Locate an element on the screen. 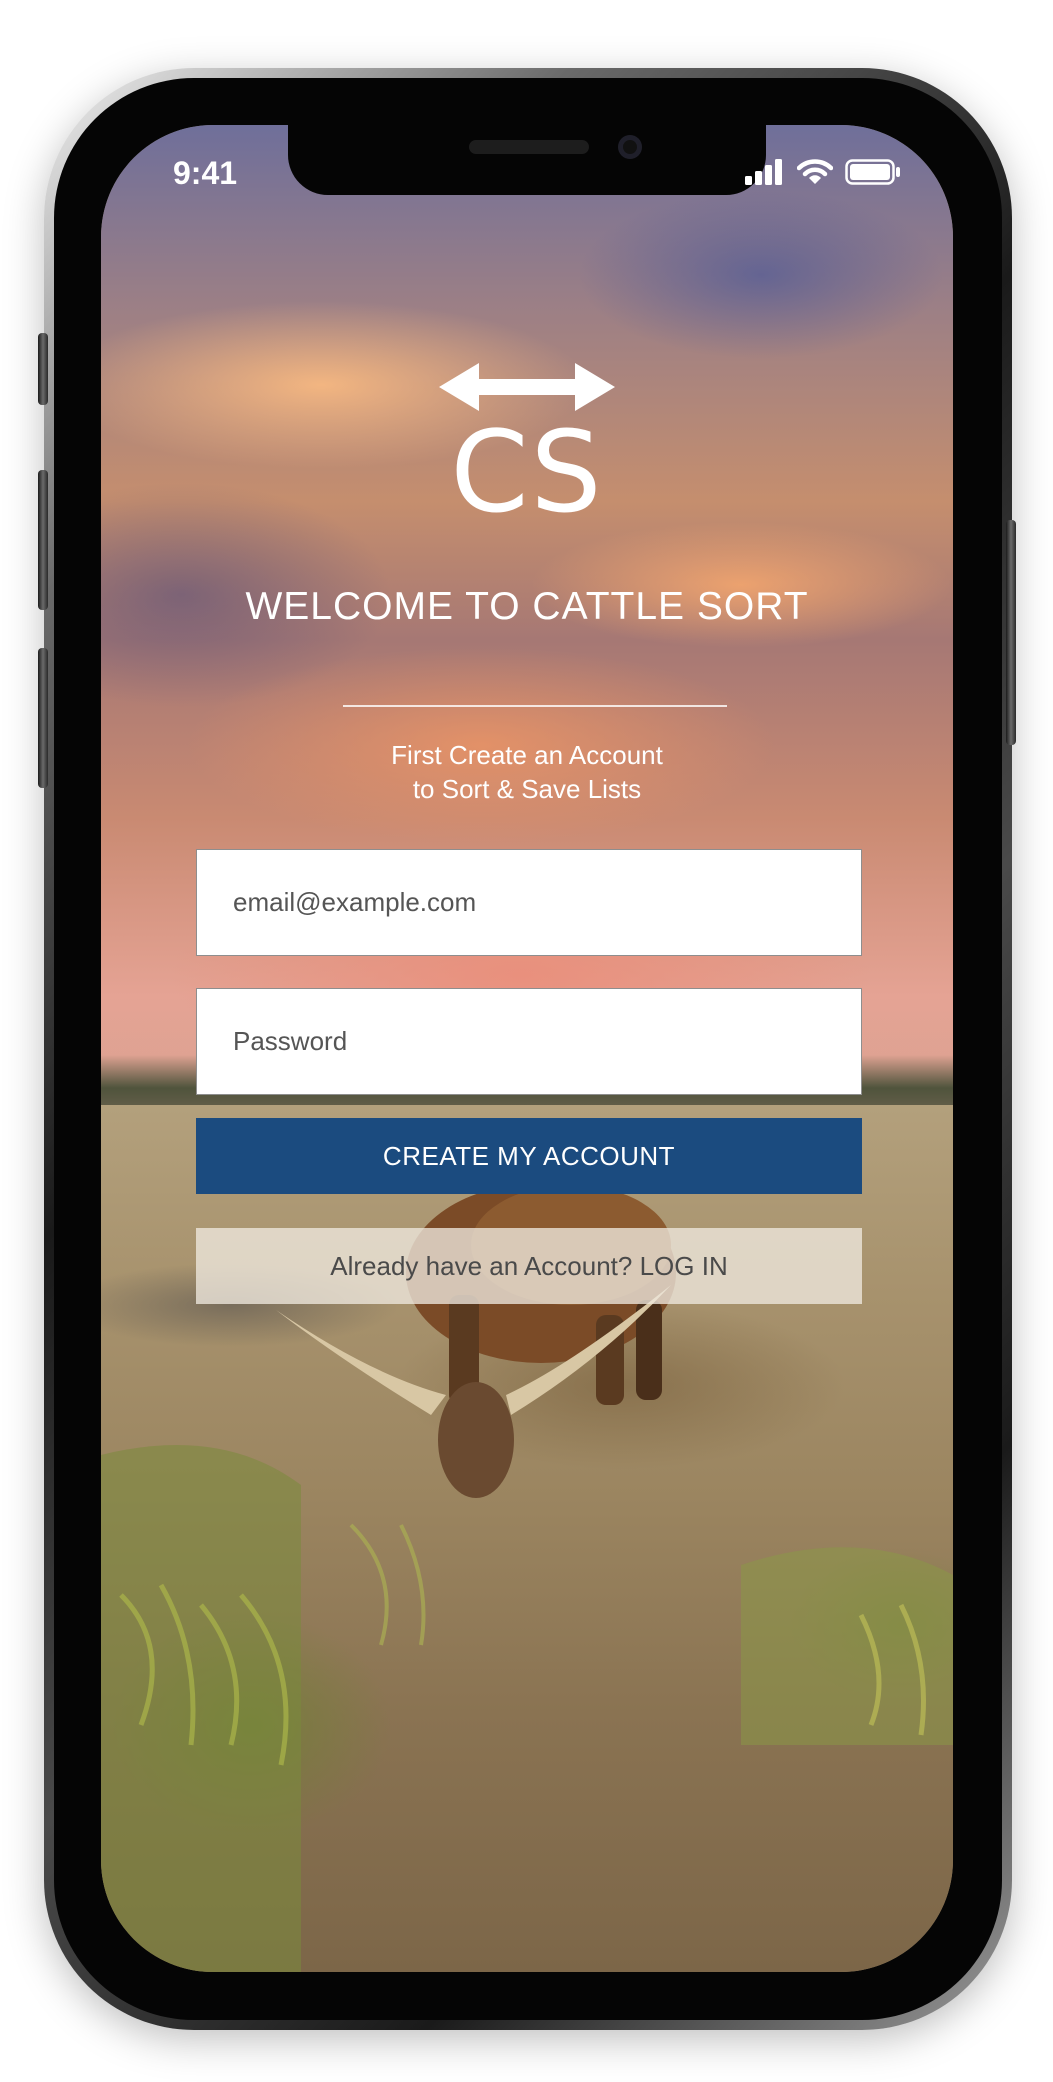 This screenshot has width=1053, height=2082. welcome-title: WELCOME TO CATTLE SORT is located at coordinates (527, 606).